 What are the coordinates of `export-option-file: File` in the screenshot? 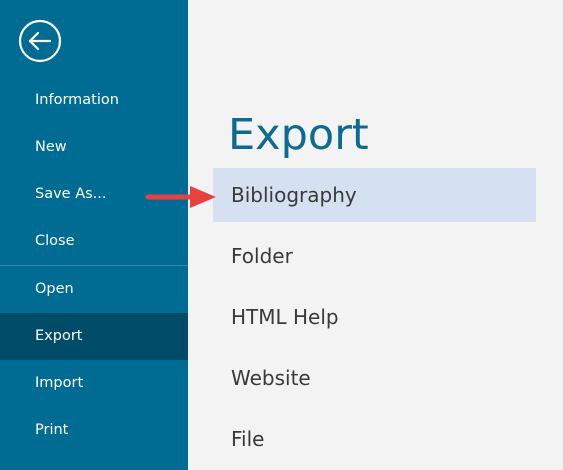 It's located at (374, 439).